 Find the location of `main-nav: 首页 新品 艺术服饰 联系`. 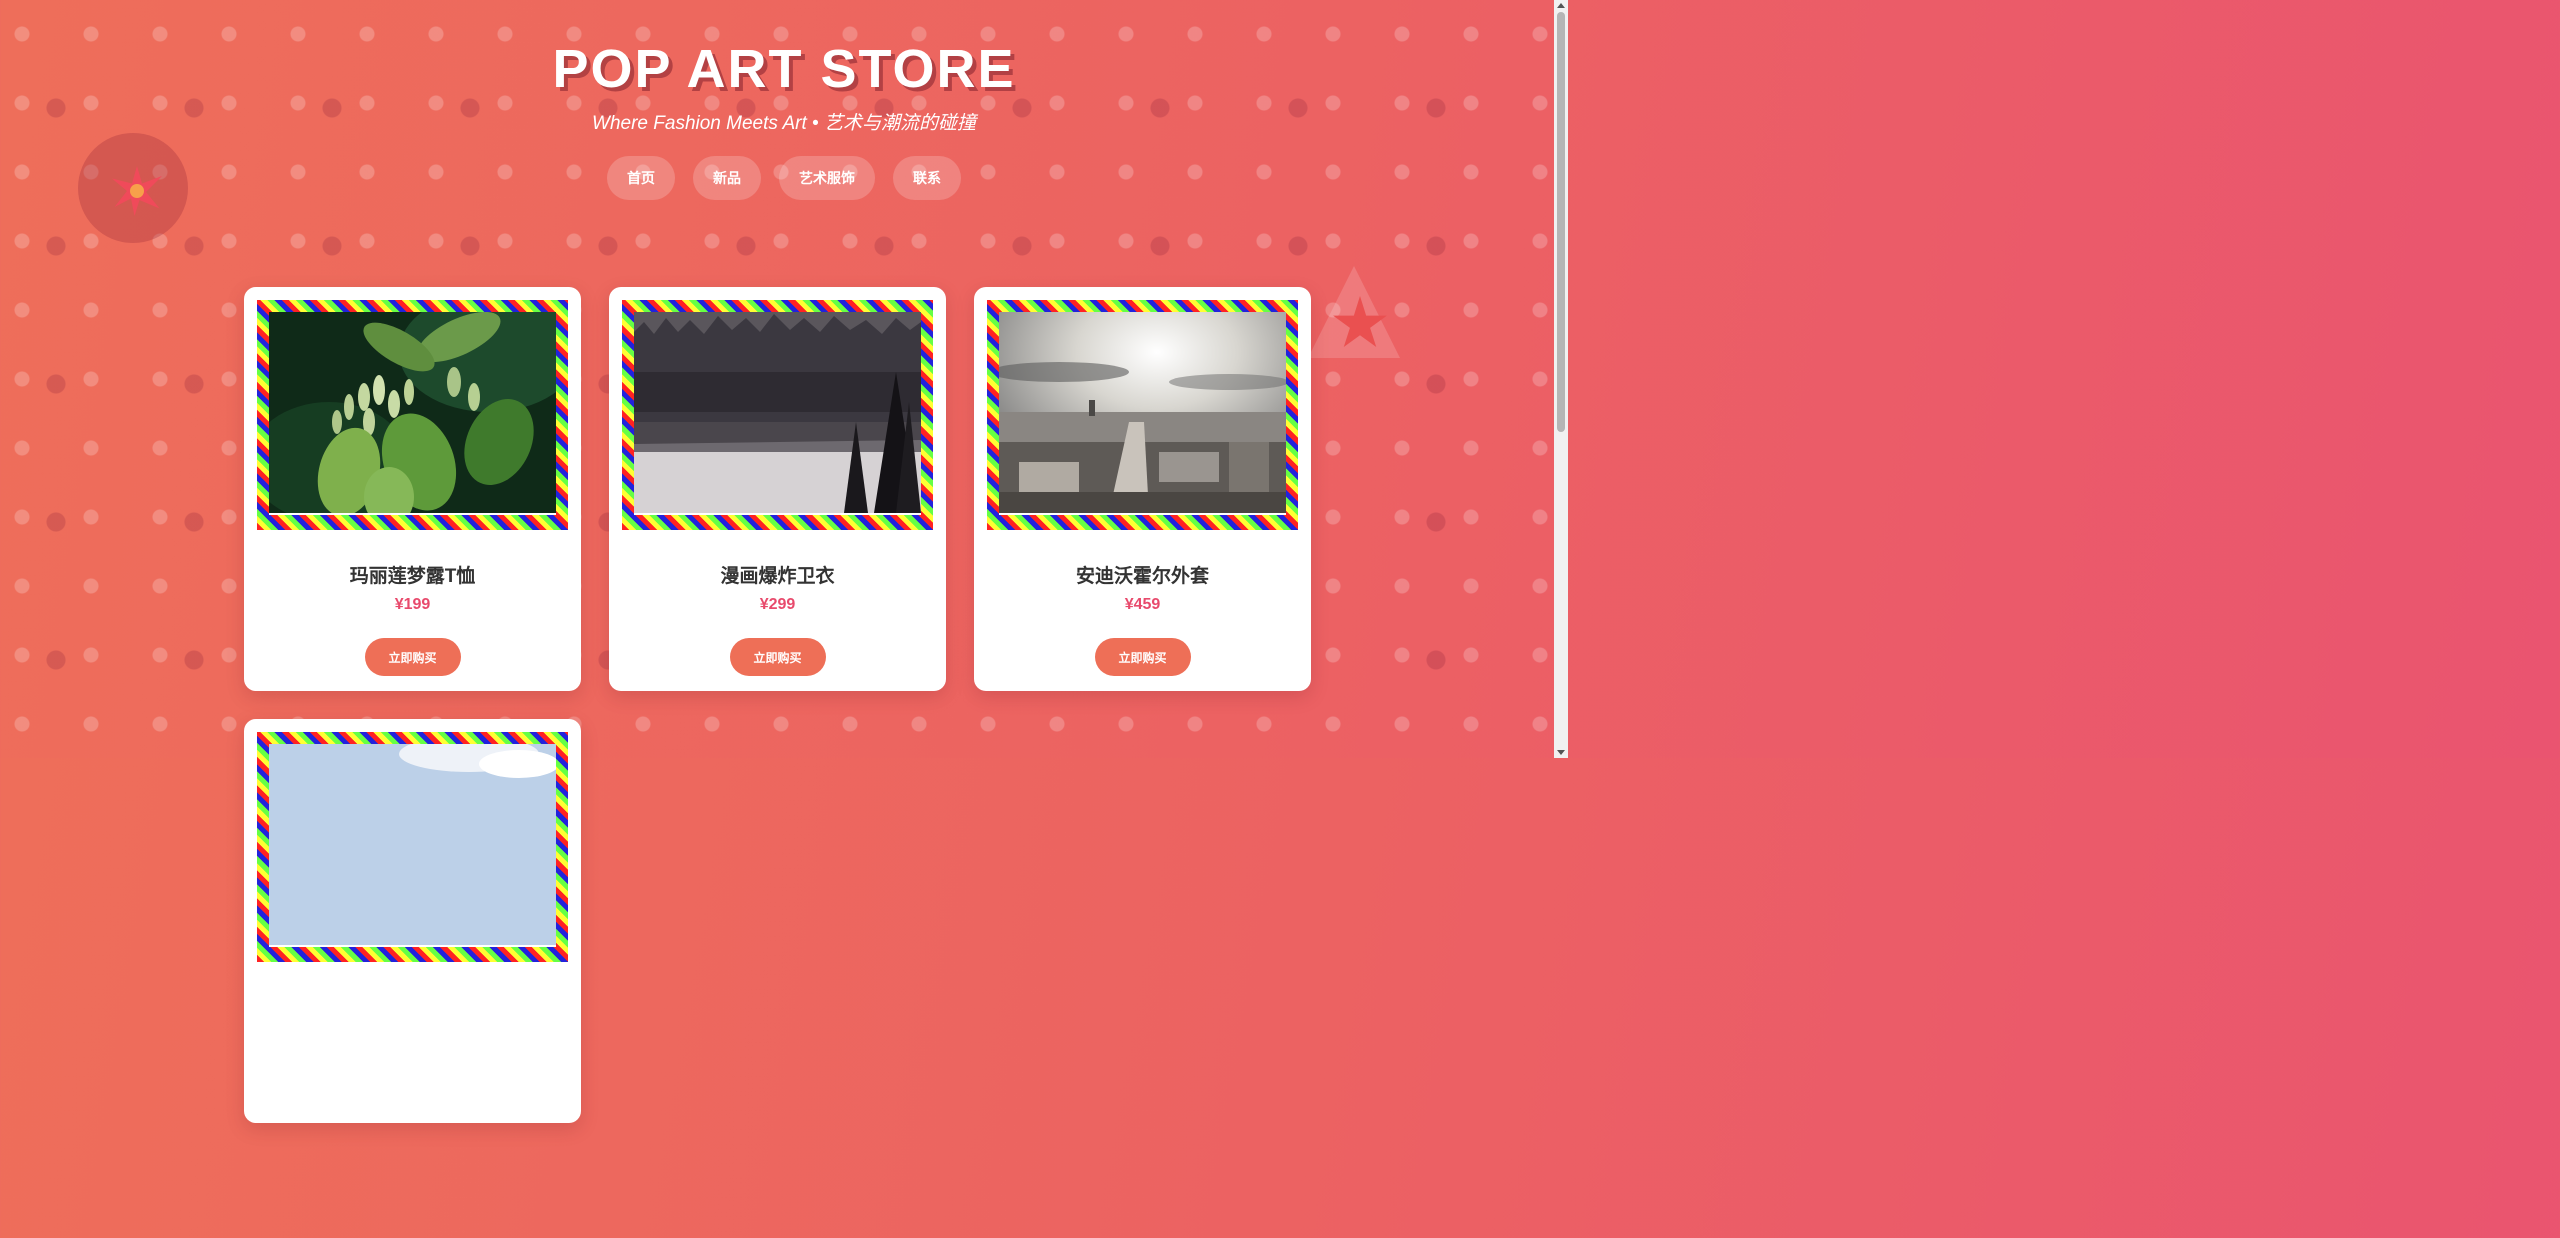

main-nav: 首页 新品 艺术服饰 联系 is located at coordinates (784, 178).